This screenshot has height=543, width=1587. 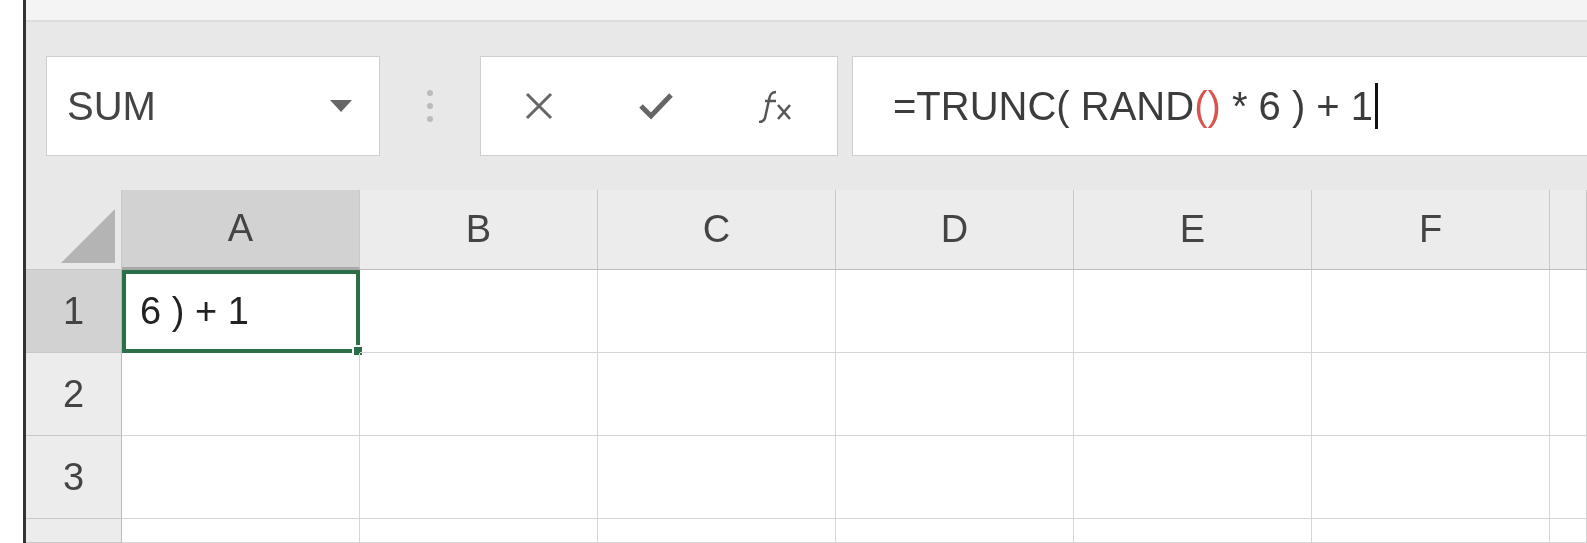 I want to click on name-box: SUM, so click(x=213, y=106).